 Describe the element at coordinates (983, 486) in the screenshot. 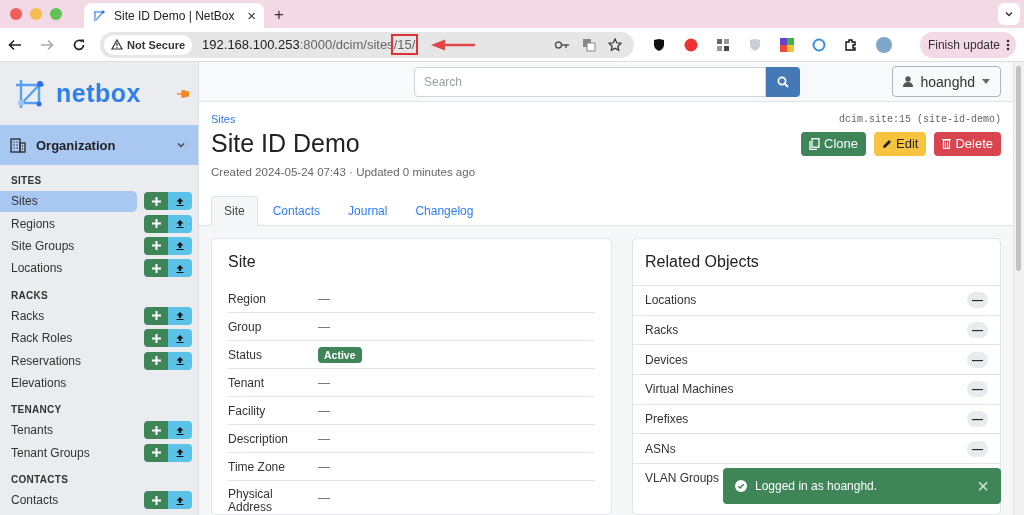

I see `close-button: ×` at that location.